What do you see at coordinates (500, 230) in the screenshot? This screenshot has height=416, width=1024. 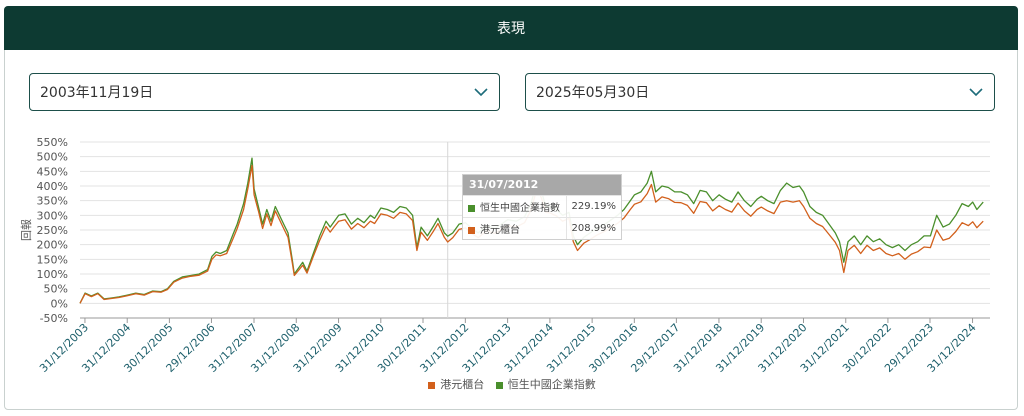 I see `tooltip-label: 港元櫃台` at bounding box center [500, 230].